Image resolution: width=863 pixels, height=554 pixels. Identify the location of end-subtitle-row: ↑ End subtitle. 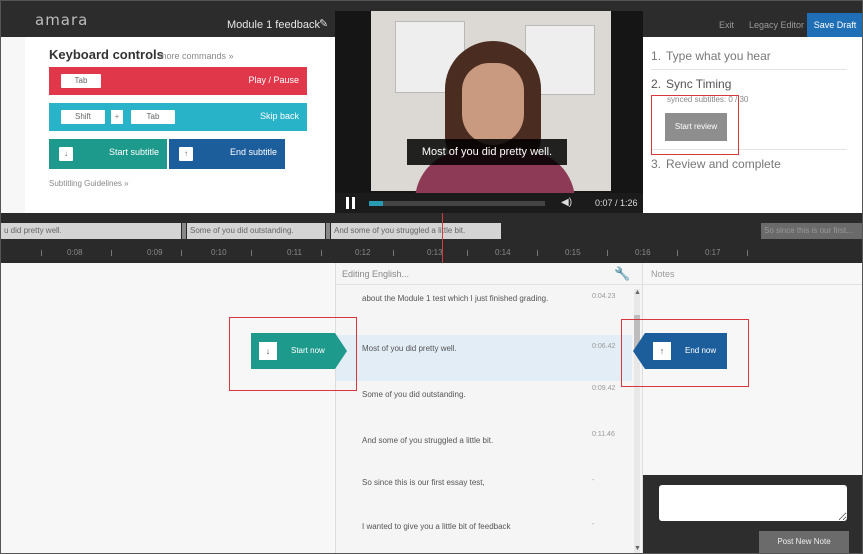
(227, 154).